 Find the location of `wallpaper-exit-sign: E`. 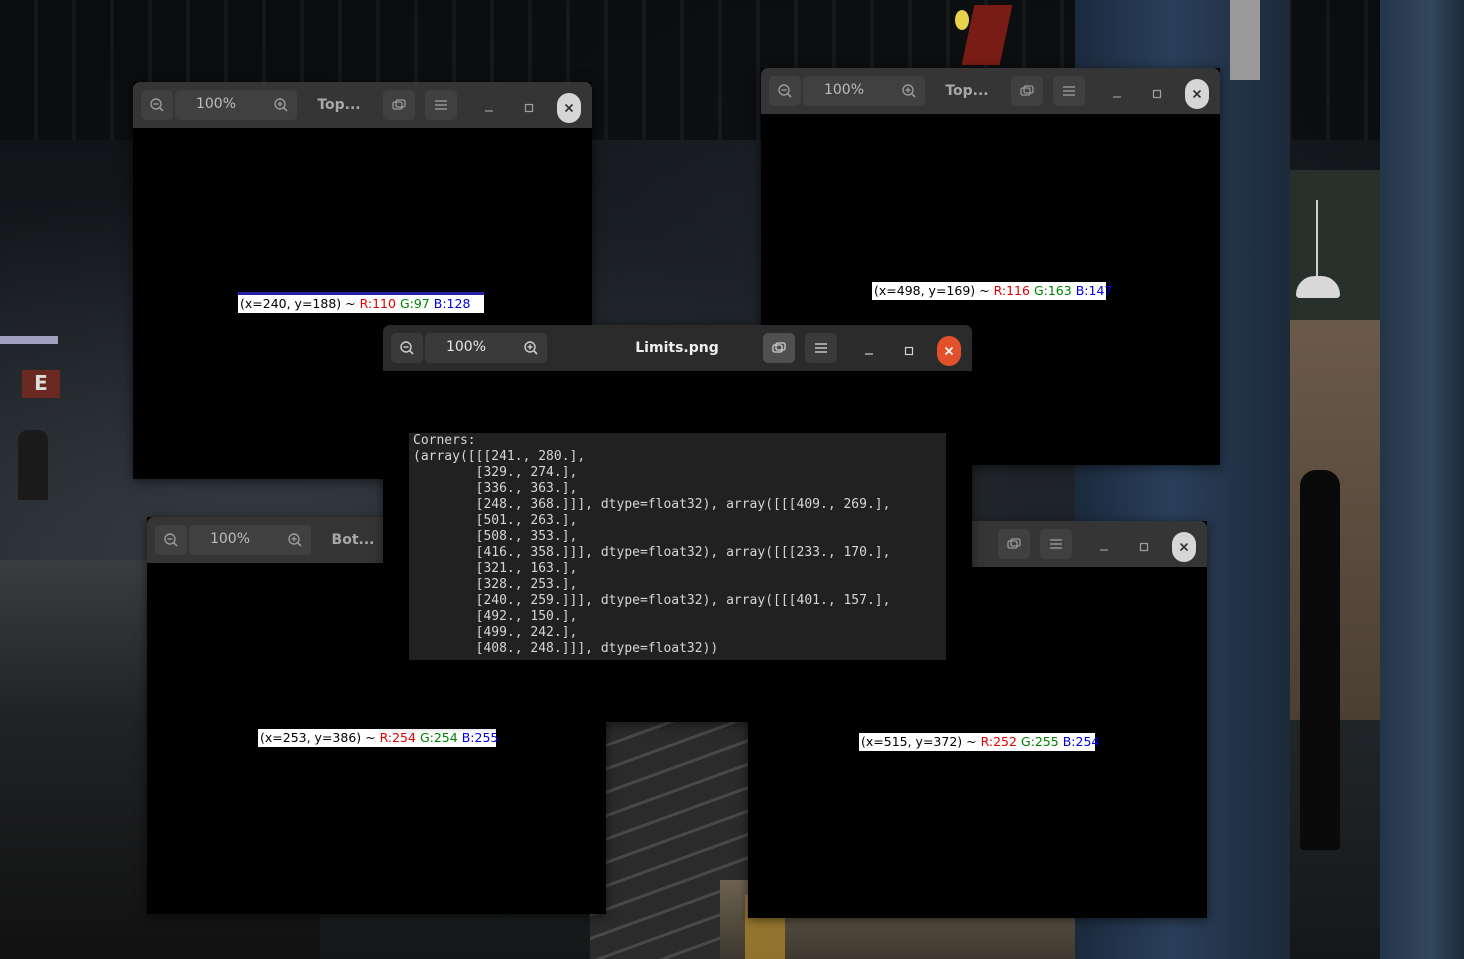

wallpaper-exit-sign: E is located at coordinates (41, 384).